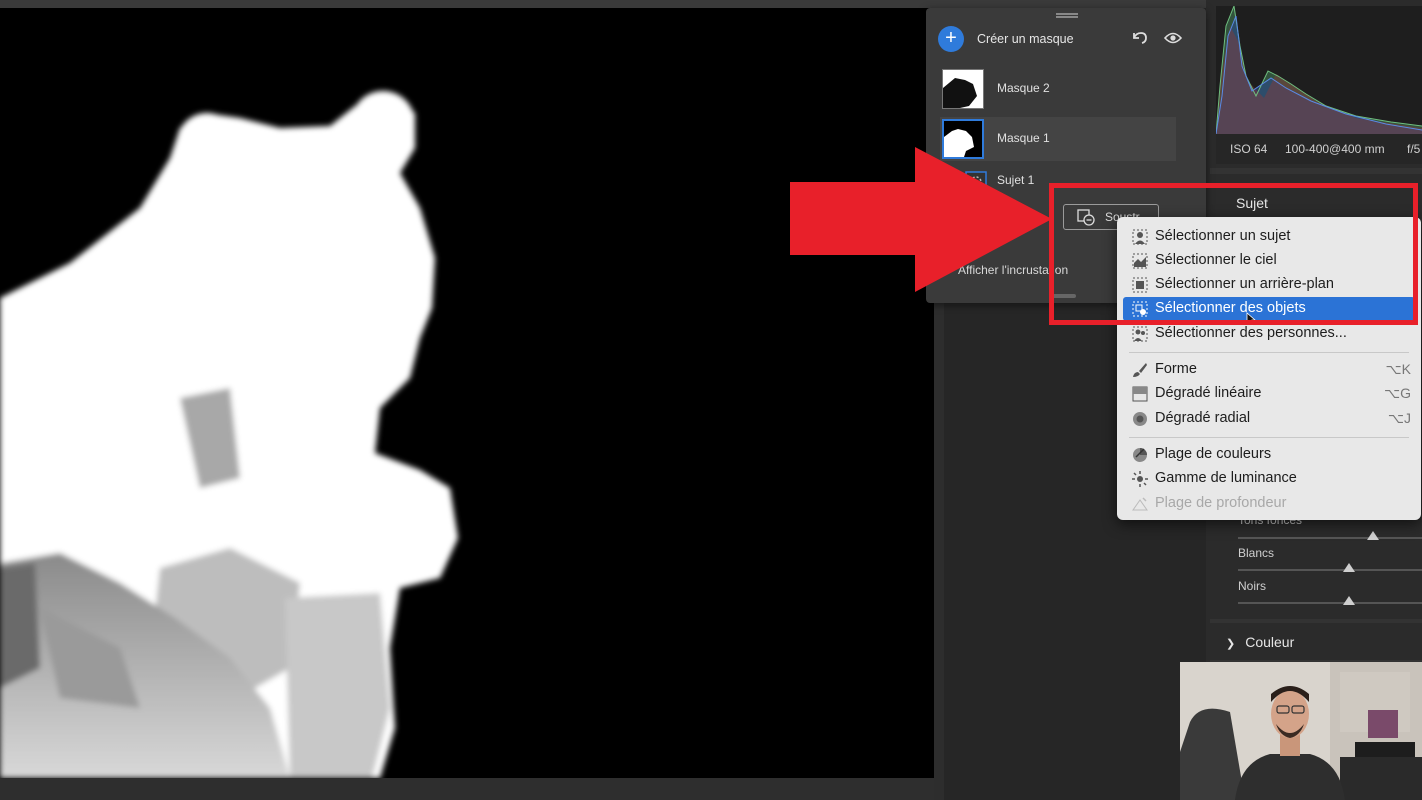  I want to click on mask-thumbnail, so click(963, 89).